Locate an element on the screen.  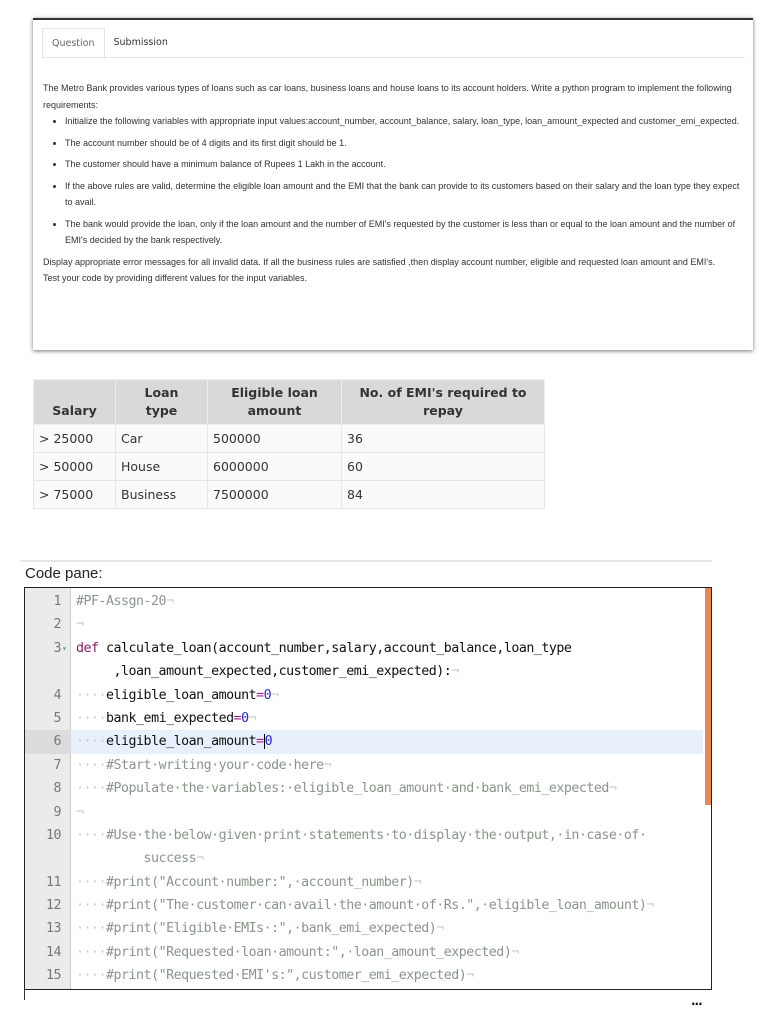
line-number: 8 is located at coordinates (57, 789).